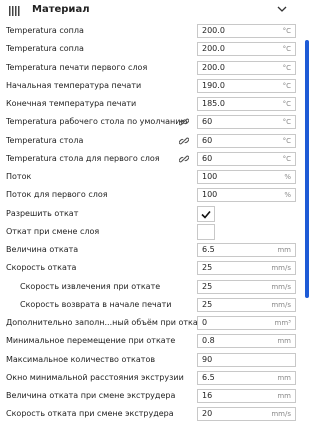 The width and height of the screenshot is (320, 430). I want to click on setting-row: Конечная температура печати 185.0 °C, so click(150, 104).